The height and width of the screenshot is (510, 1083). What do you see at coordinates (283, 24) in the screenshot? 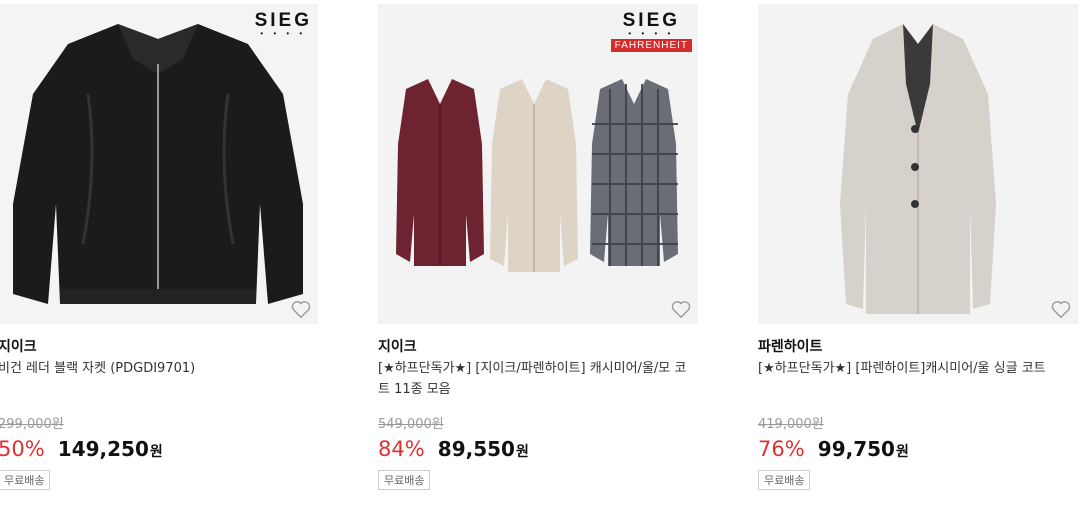
I see `sieg-logo: SIEG • • • •` at bounding box center [283, 24].